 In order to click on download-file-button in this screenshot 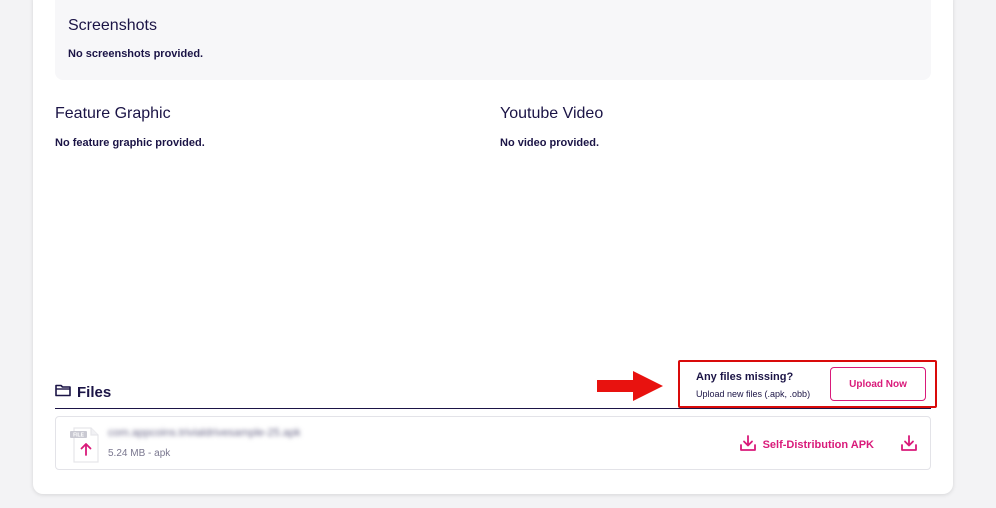, I will do `click(909, 445)`.